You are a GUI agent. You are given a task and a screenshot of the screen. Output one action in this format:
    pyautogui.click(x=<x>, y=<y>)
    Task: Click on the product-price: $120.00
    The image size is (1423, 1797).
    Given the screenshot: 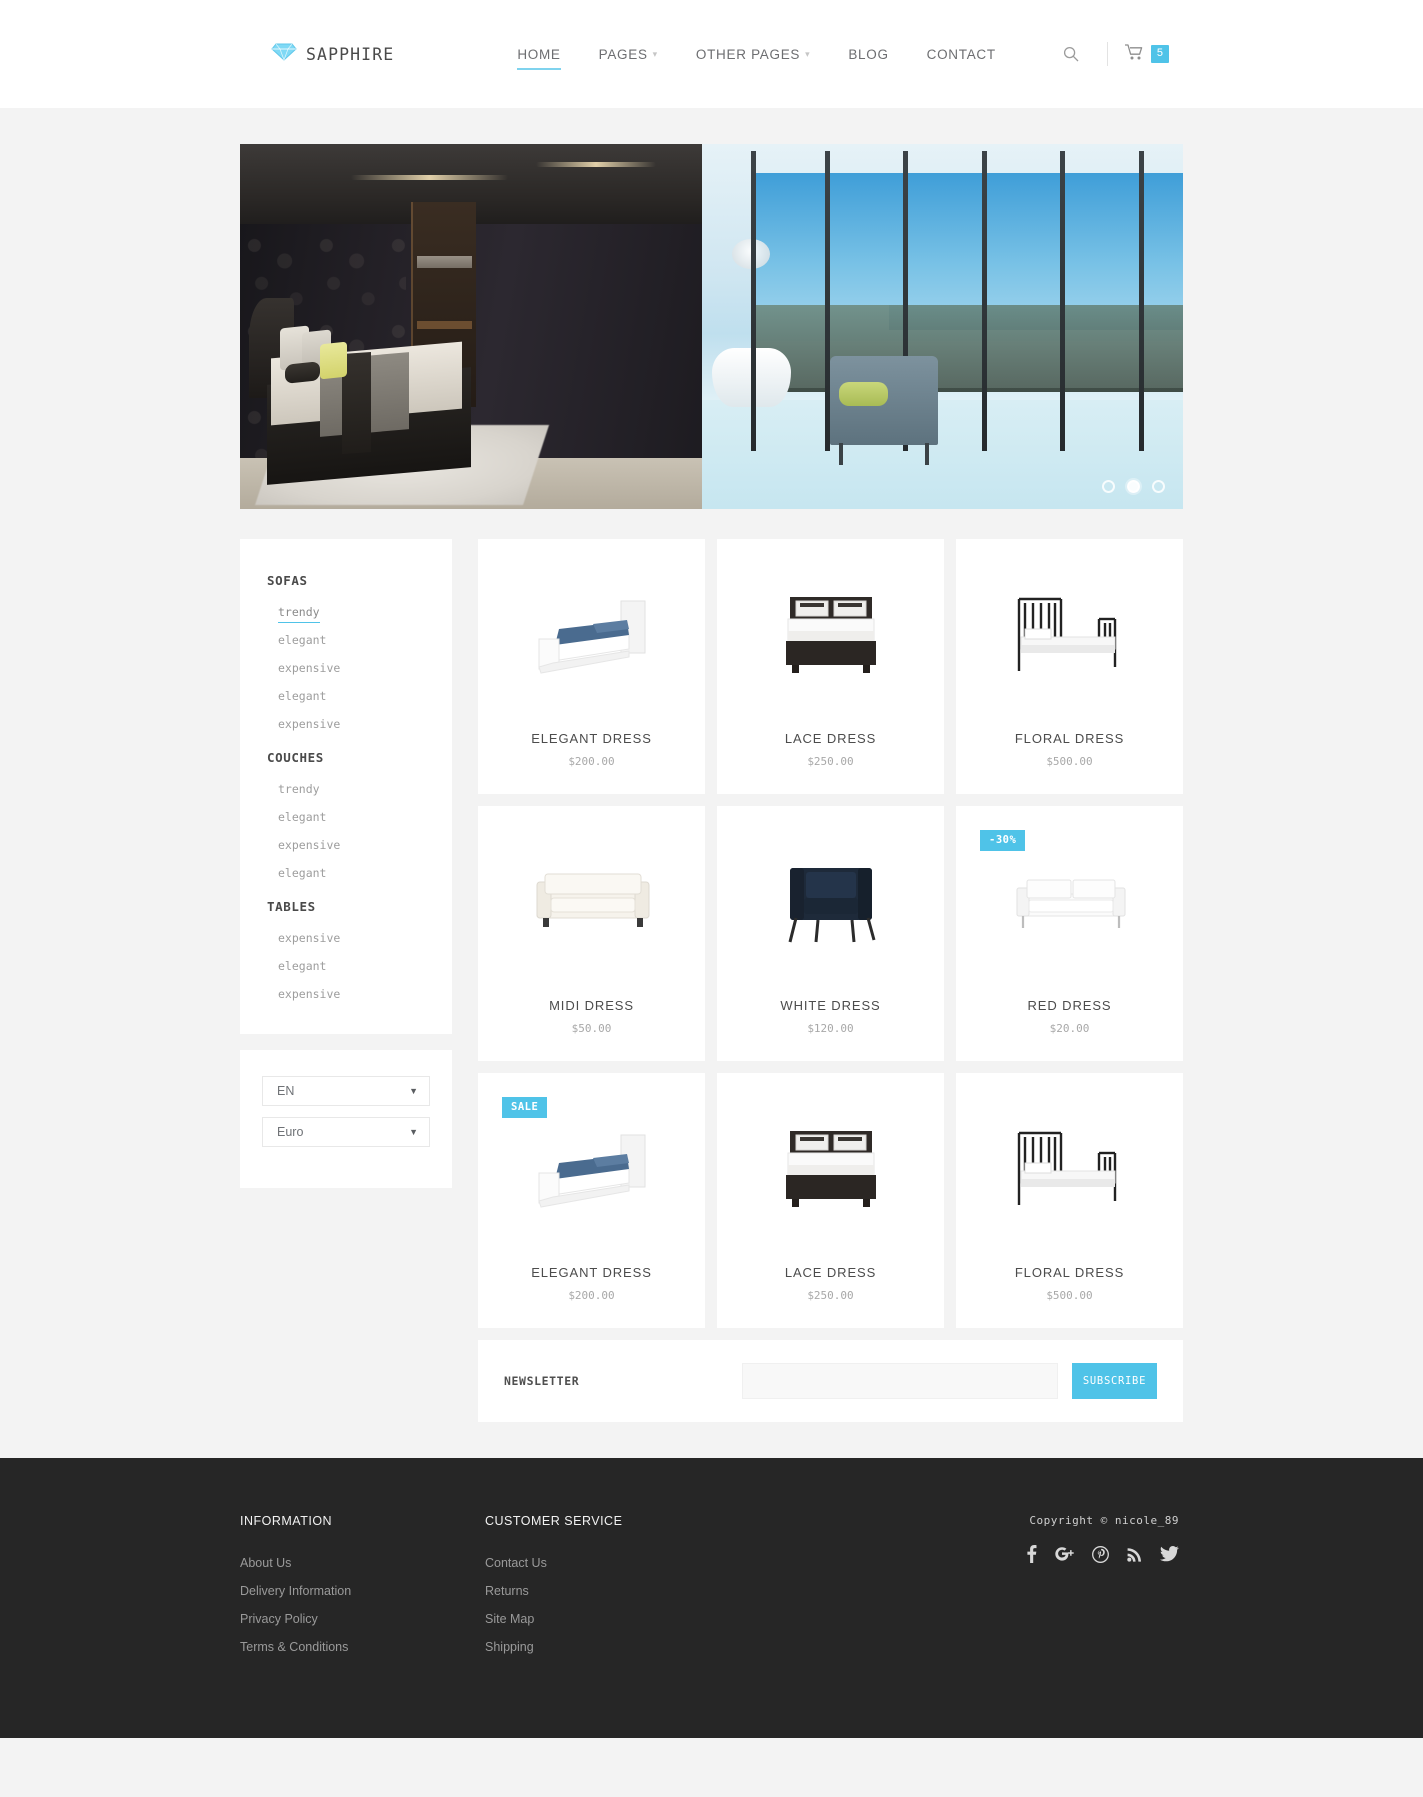 What is the action you would take?
    pyautogui.click(x=830, y=1028)
    